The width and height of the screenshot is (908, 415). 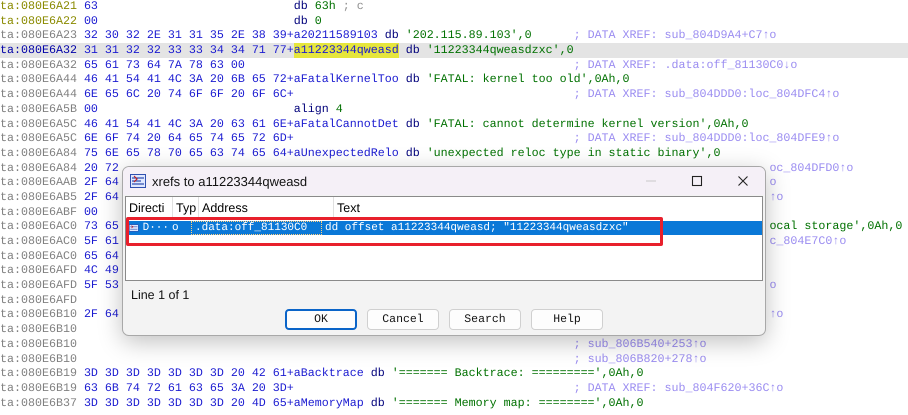 I want to click on hex-bytes: 63, so click(x=91, y=7).